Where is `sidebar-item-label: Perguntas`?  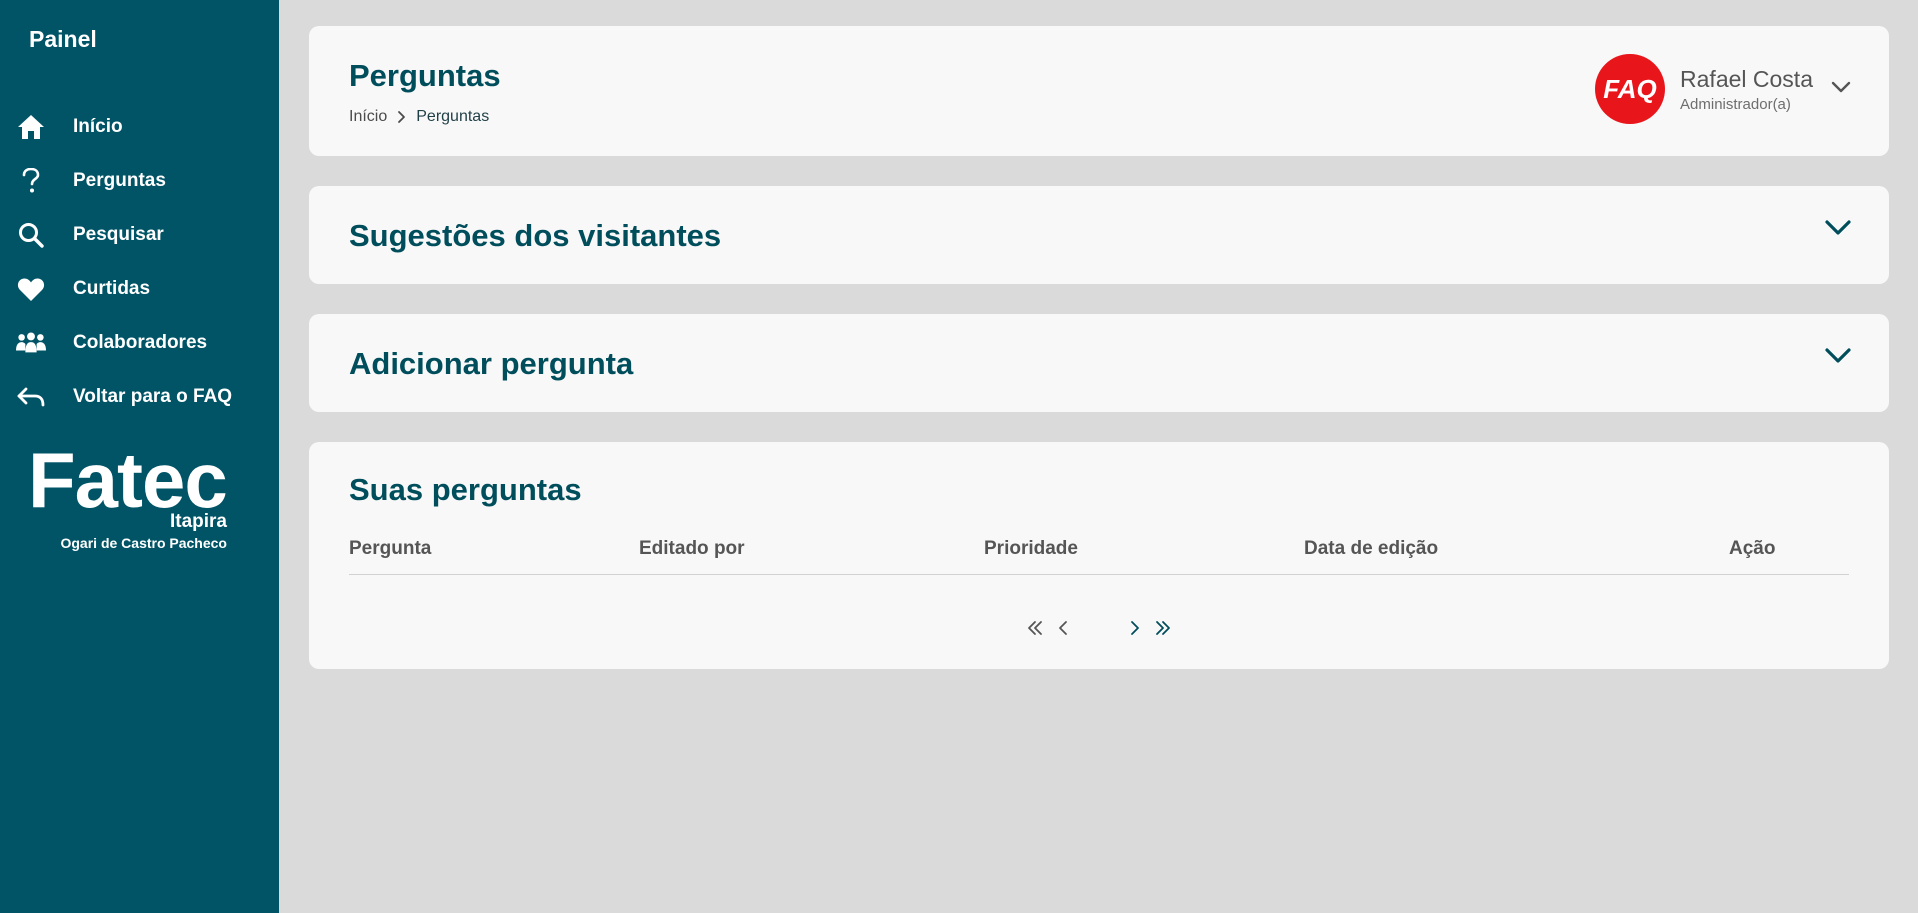
sidebar-item-label: Perguntas is located at coordinates (119, 180).